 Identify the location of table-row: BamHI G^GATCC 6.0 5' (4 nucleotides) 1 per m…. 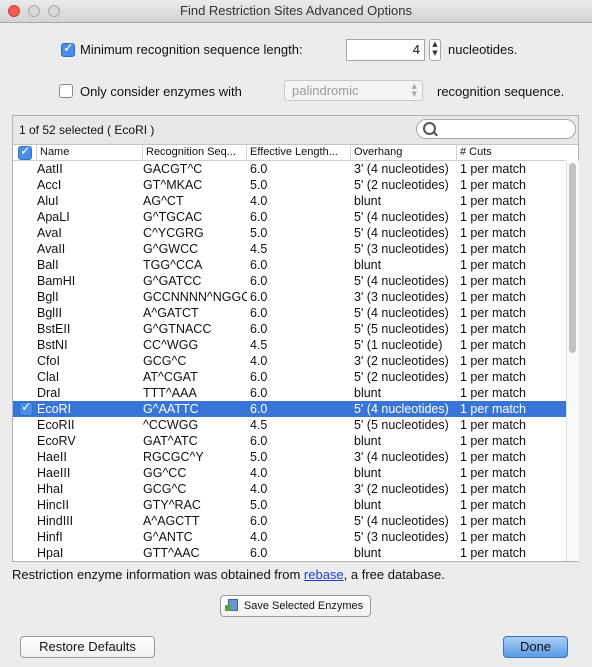
(289, 281).